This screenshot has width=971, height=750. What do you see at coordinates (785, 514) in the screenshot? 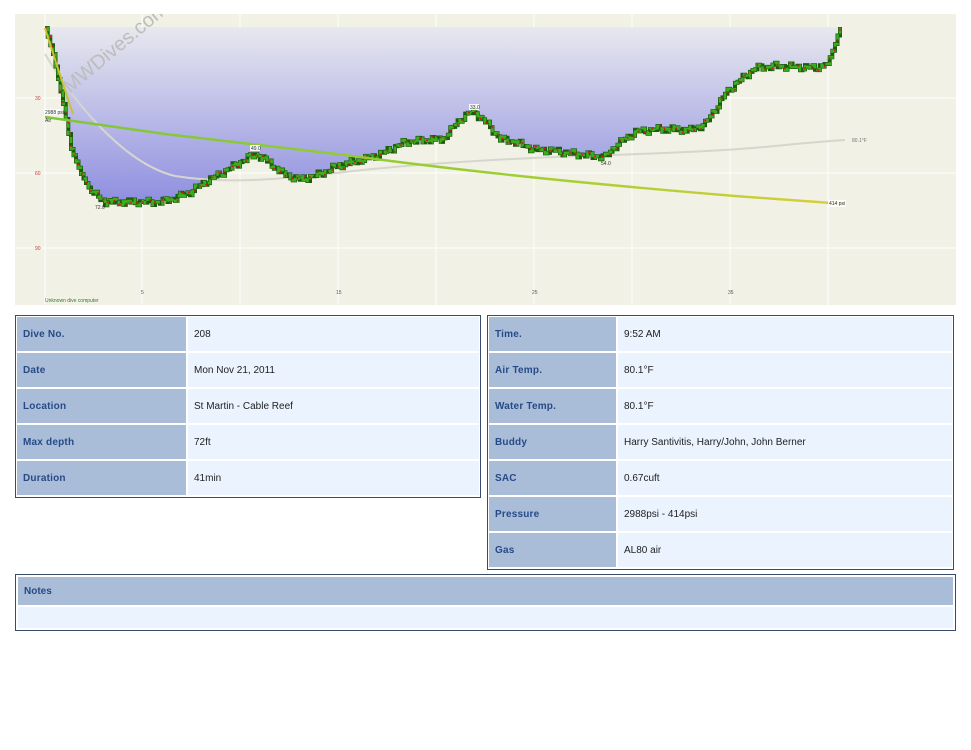
I see `row-value: 2988psi - 414psi` at bounding box center [785, 514].